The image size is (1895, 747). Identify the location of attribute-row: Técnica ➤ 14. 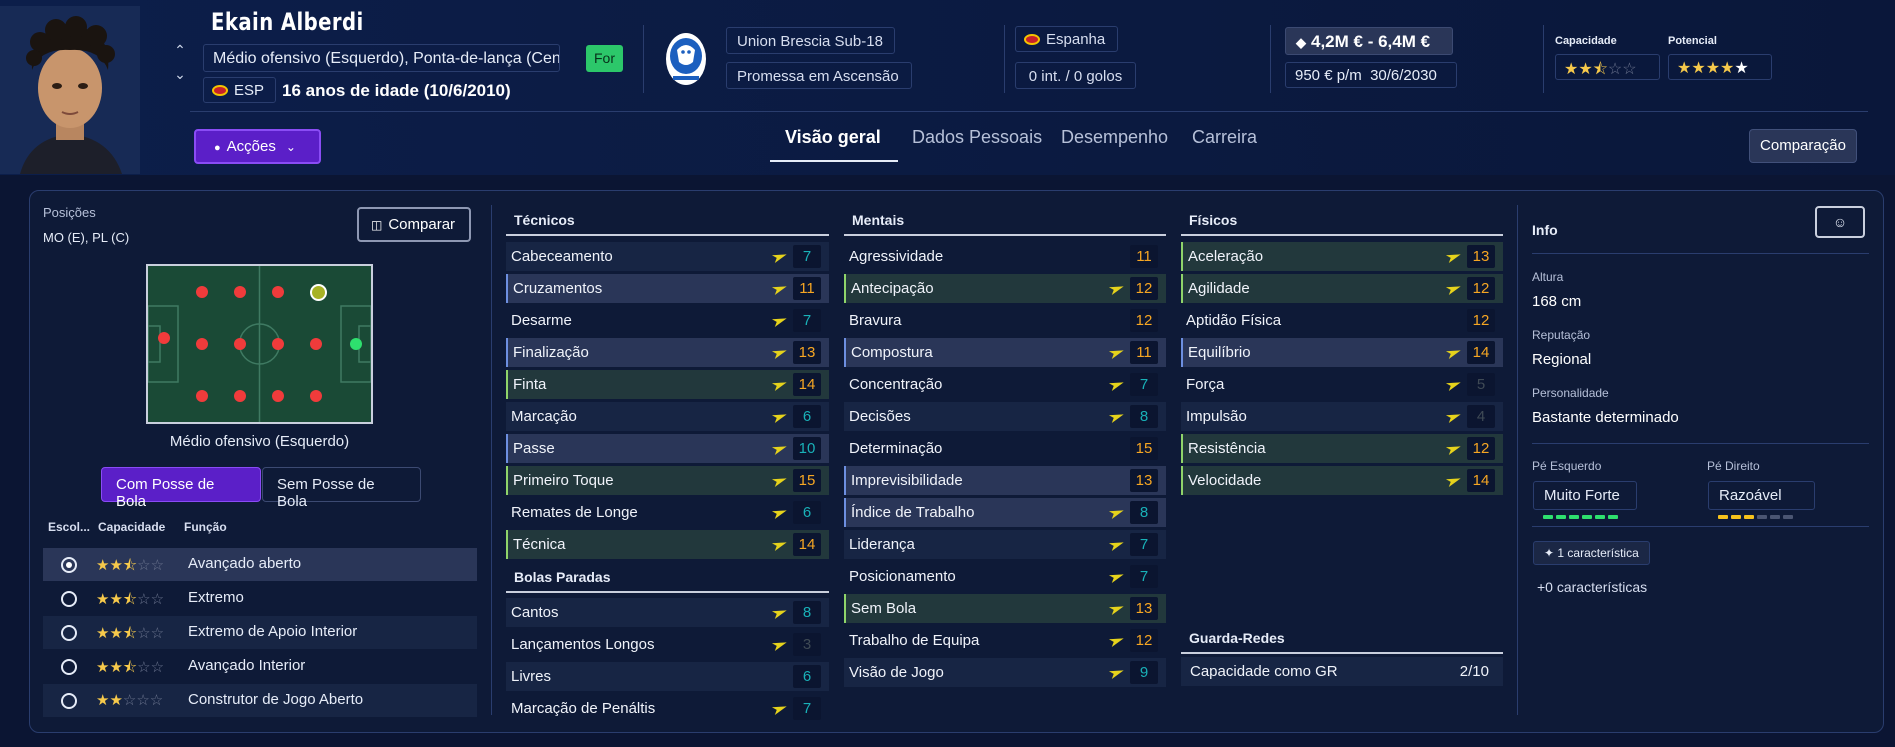
(667, 544).